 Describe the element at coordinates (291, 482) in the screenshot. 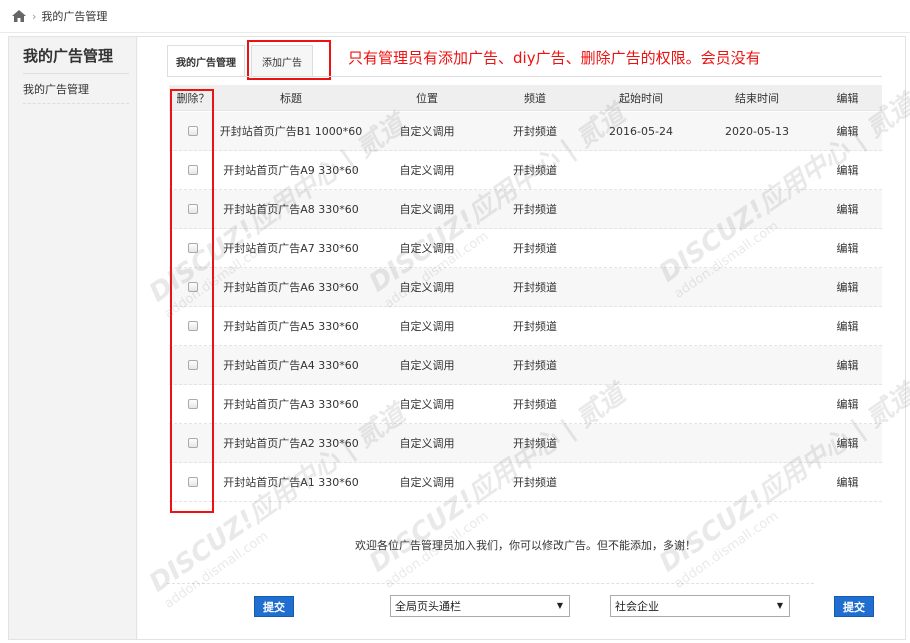

I see `ad-title: 开封站首页广告A1 330*60` at that location.